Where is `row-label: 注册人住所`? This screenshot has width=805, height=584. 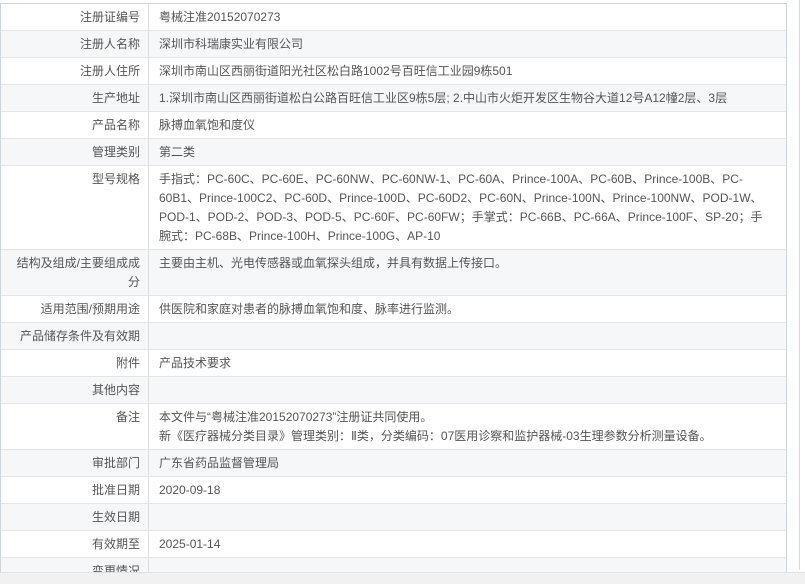 row-label: 注册人住所 is located at coordinates (75, 71).